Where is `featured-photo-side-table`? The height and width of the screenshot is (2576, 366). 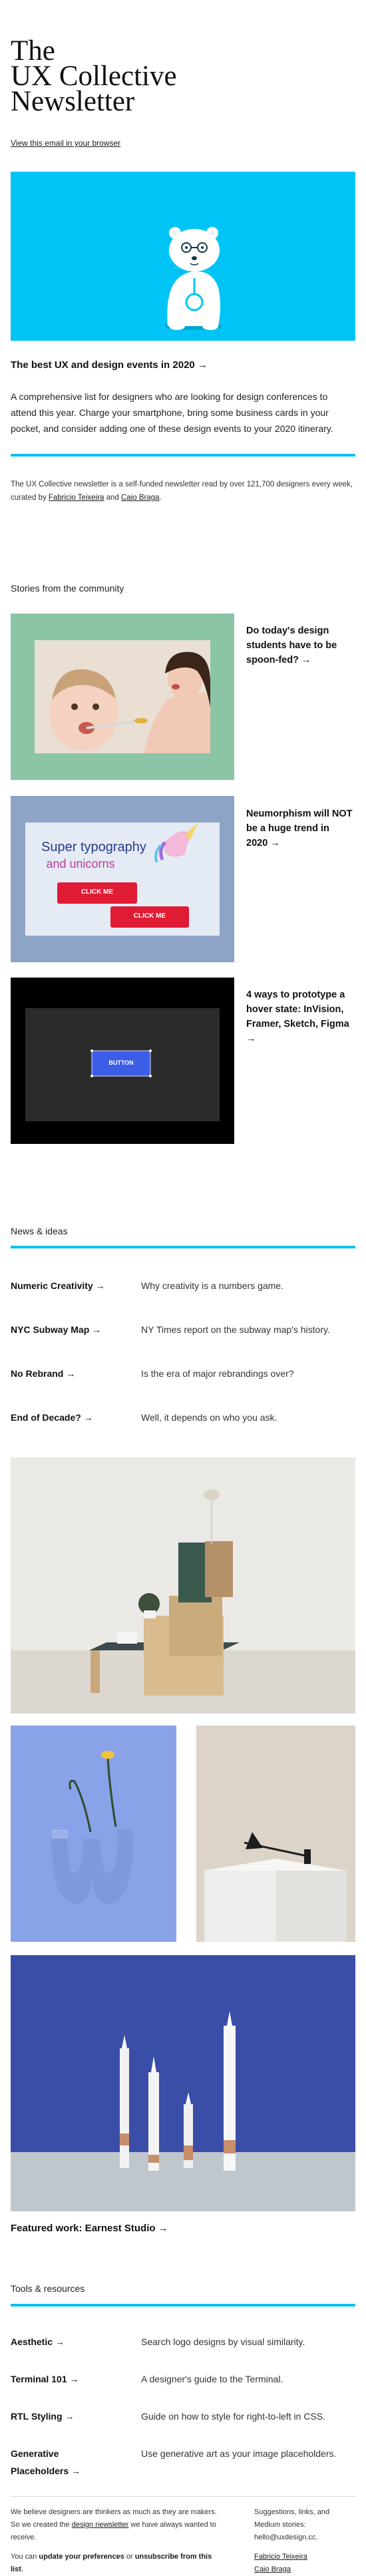
featured-photo-side-table is located at coordinates (183, 1585).